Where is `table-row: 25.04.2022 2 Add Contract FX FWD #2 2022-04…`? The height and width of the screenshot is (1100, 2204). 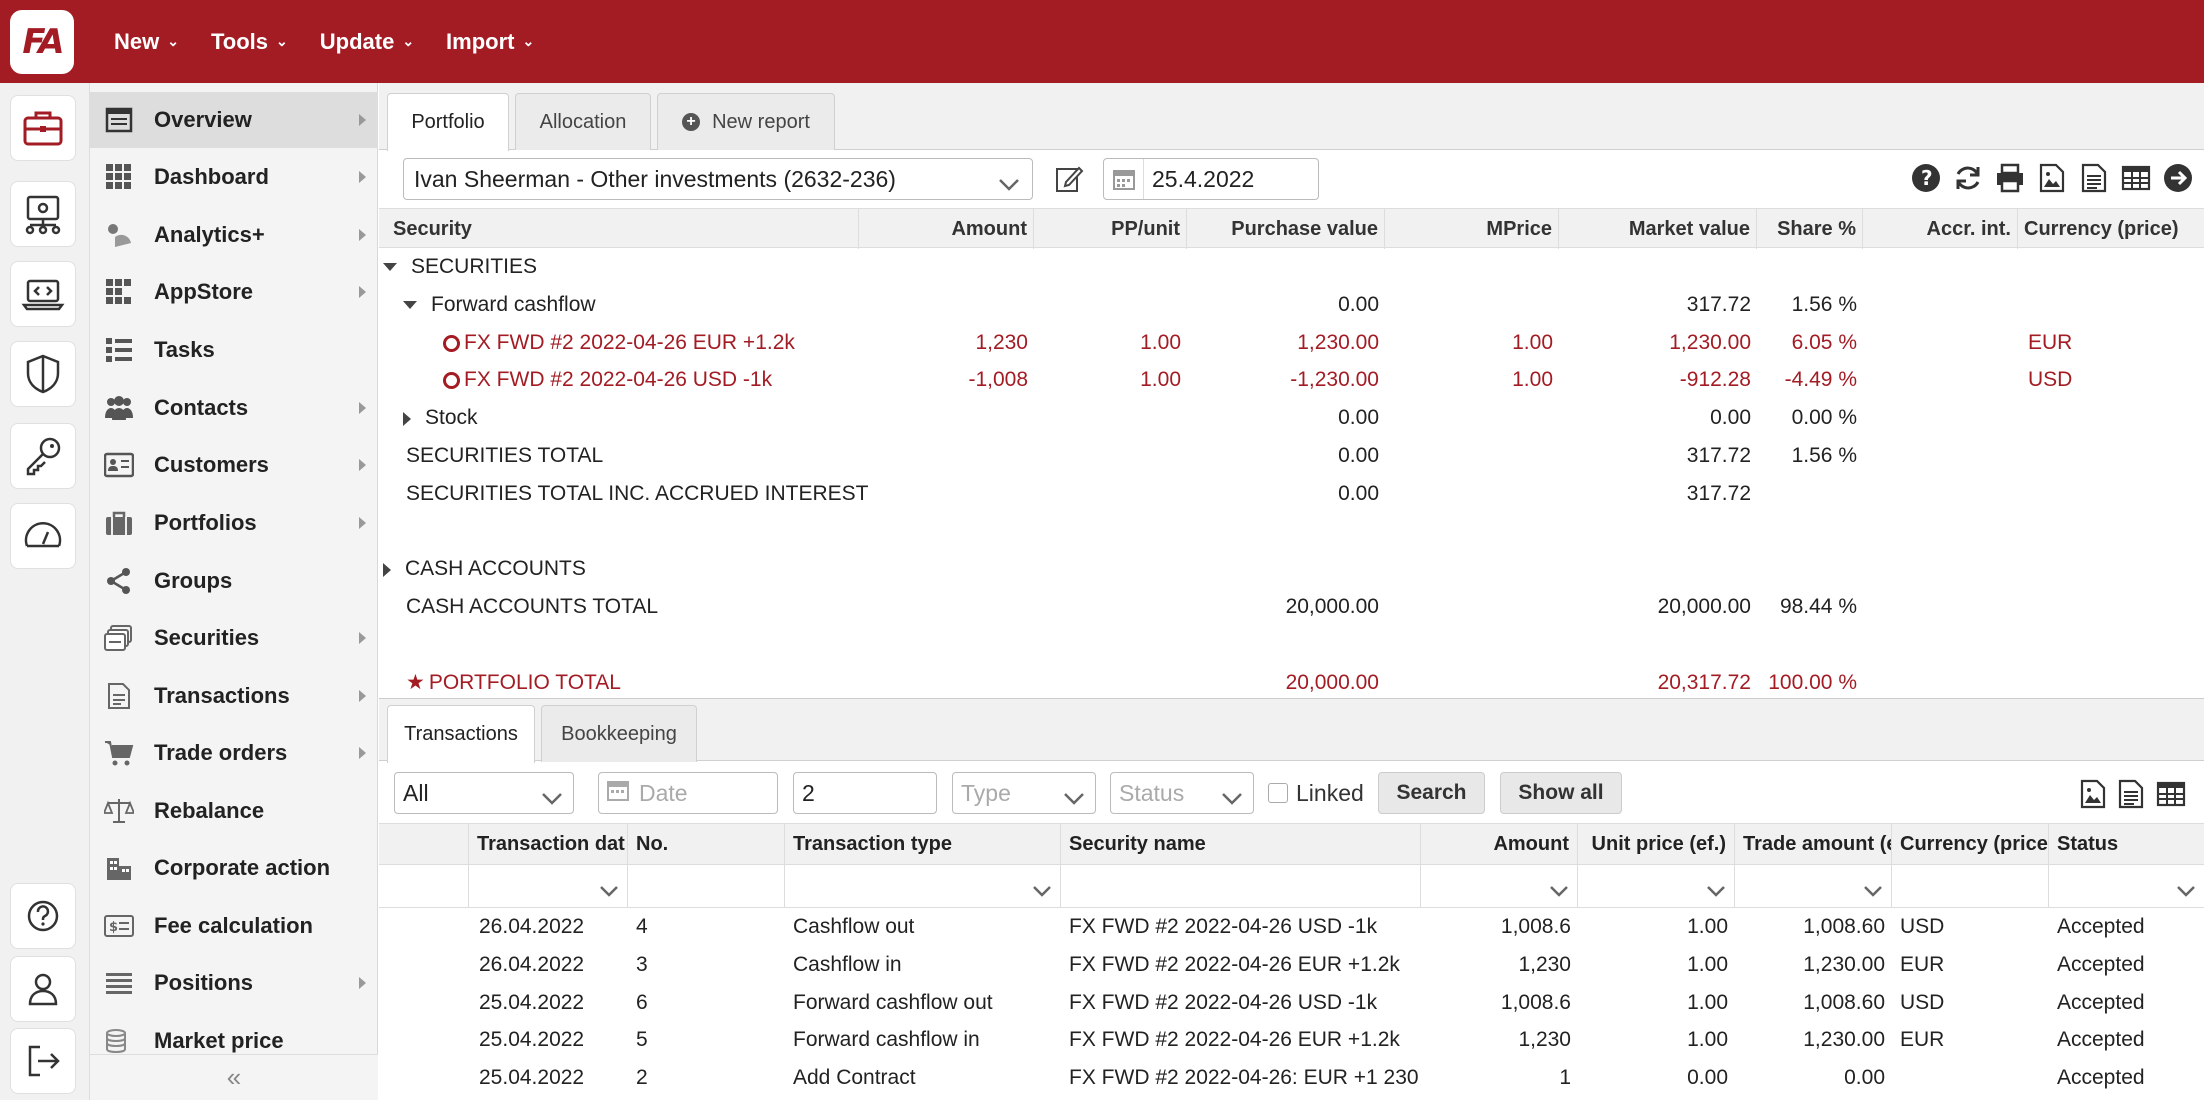
table-row: 25.04.2022 2 Add Contract FX FWD #2 2022-04… is located at coordinates (1291, 1078).